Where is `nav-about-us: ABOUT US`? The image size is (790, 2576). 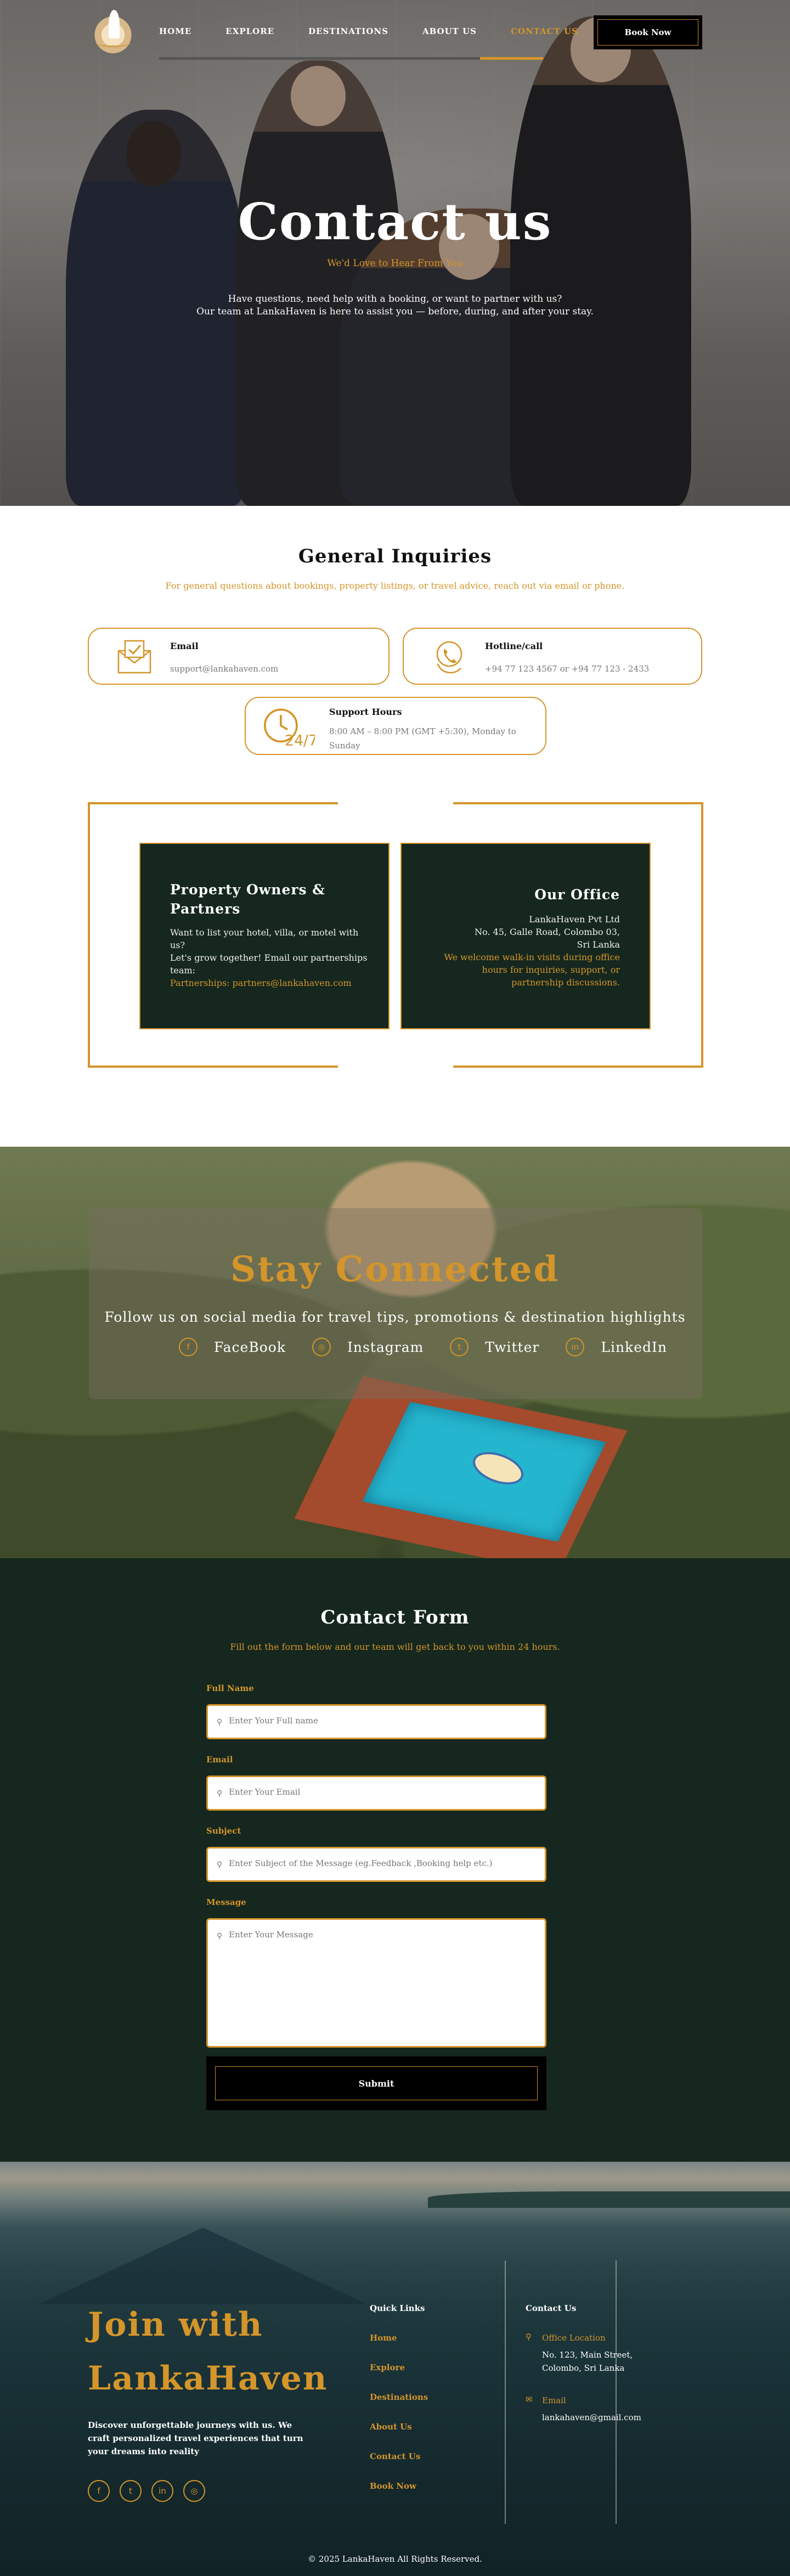
nav-about-us: ABOUT US is located at coordinates (449, 31).